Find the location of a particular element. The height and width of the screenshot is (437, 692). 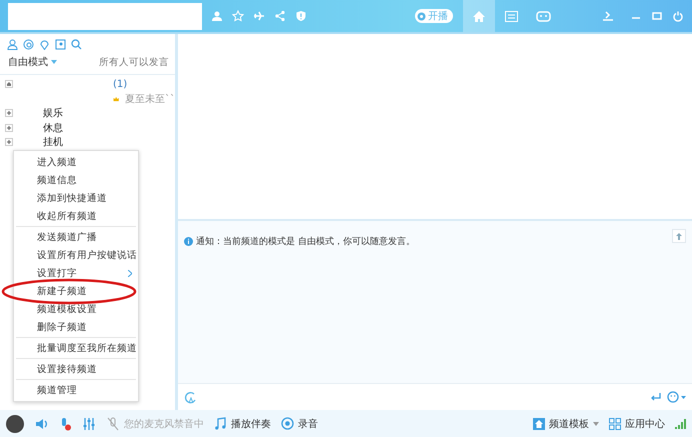

record-button: 录音 is located at coordinates (299, 423).